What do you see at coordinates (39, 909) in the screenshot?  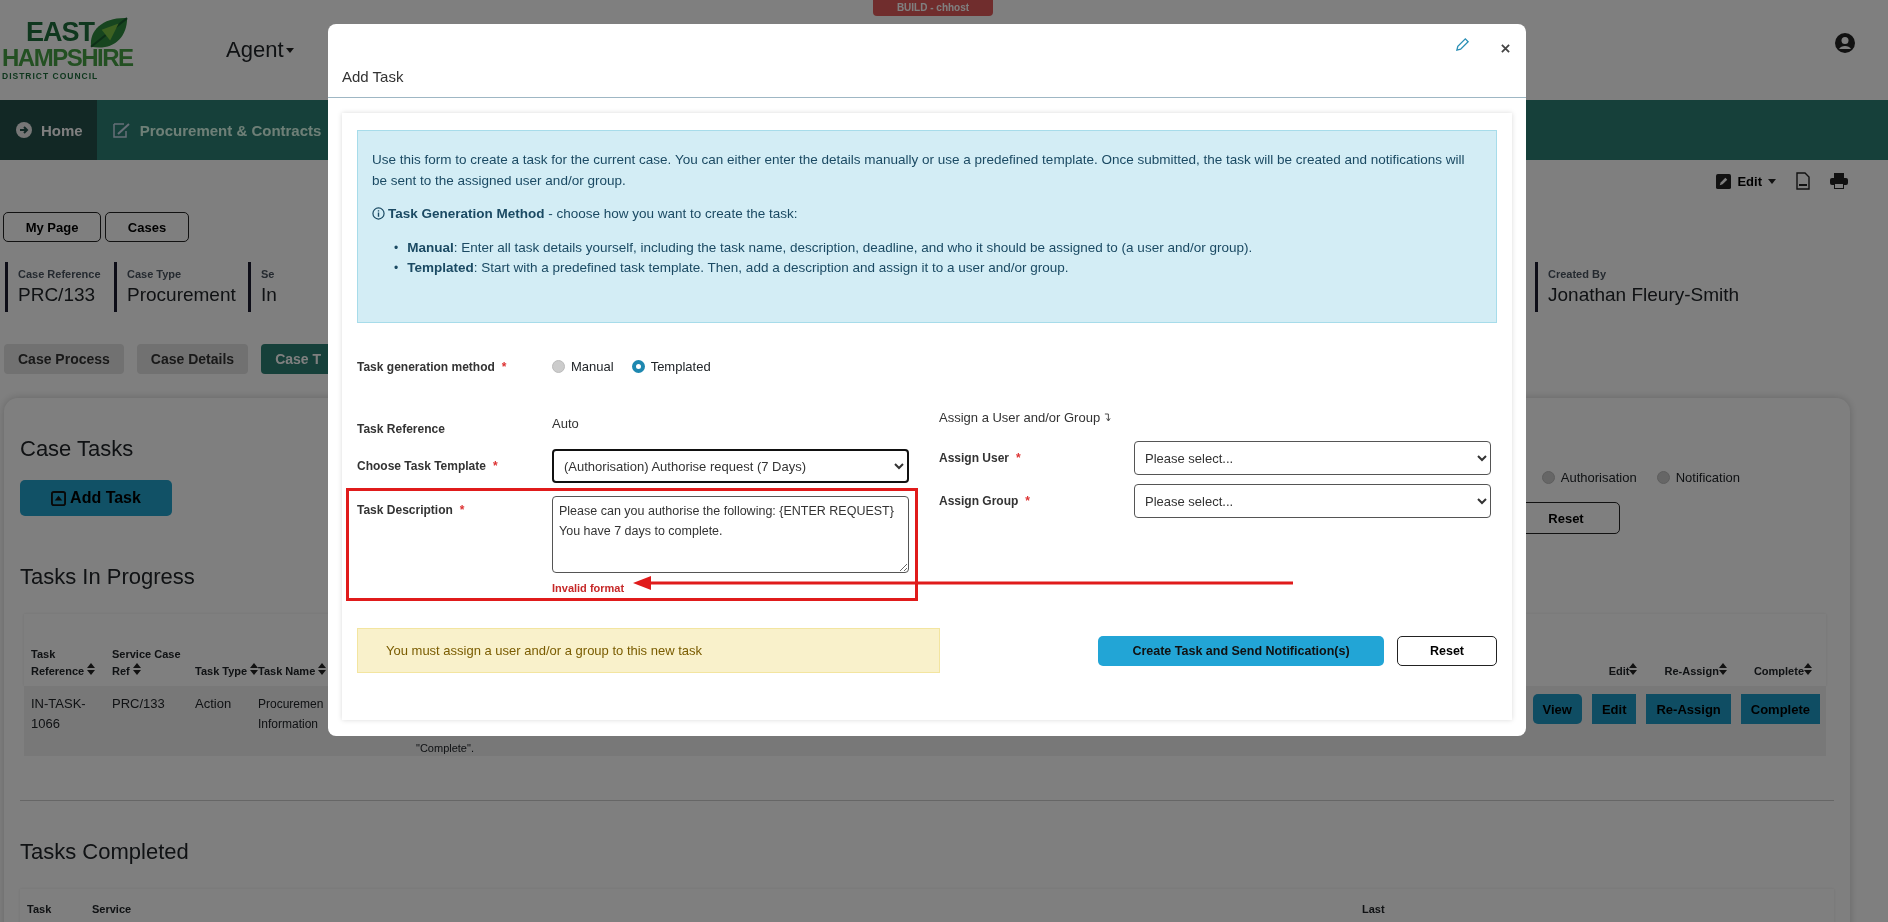 I see `column-header: Task` at bounding box center [39, 909].